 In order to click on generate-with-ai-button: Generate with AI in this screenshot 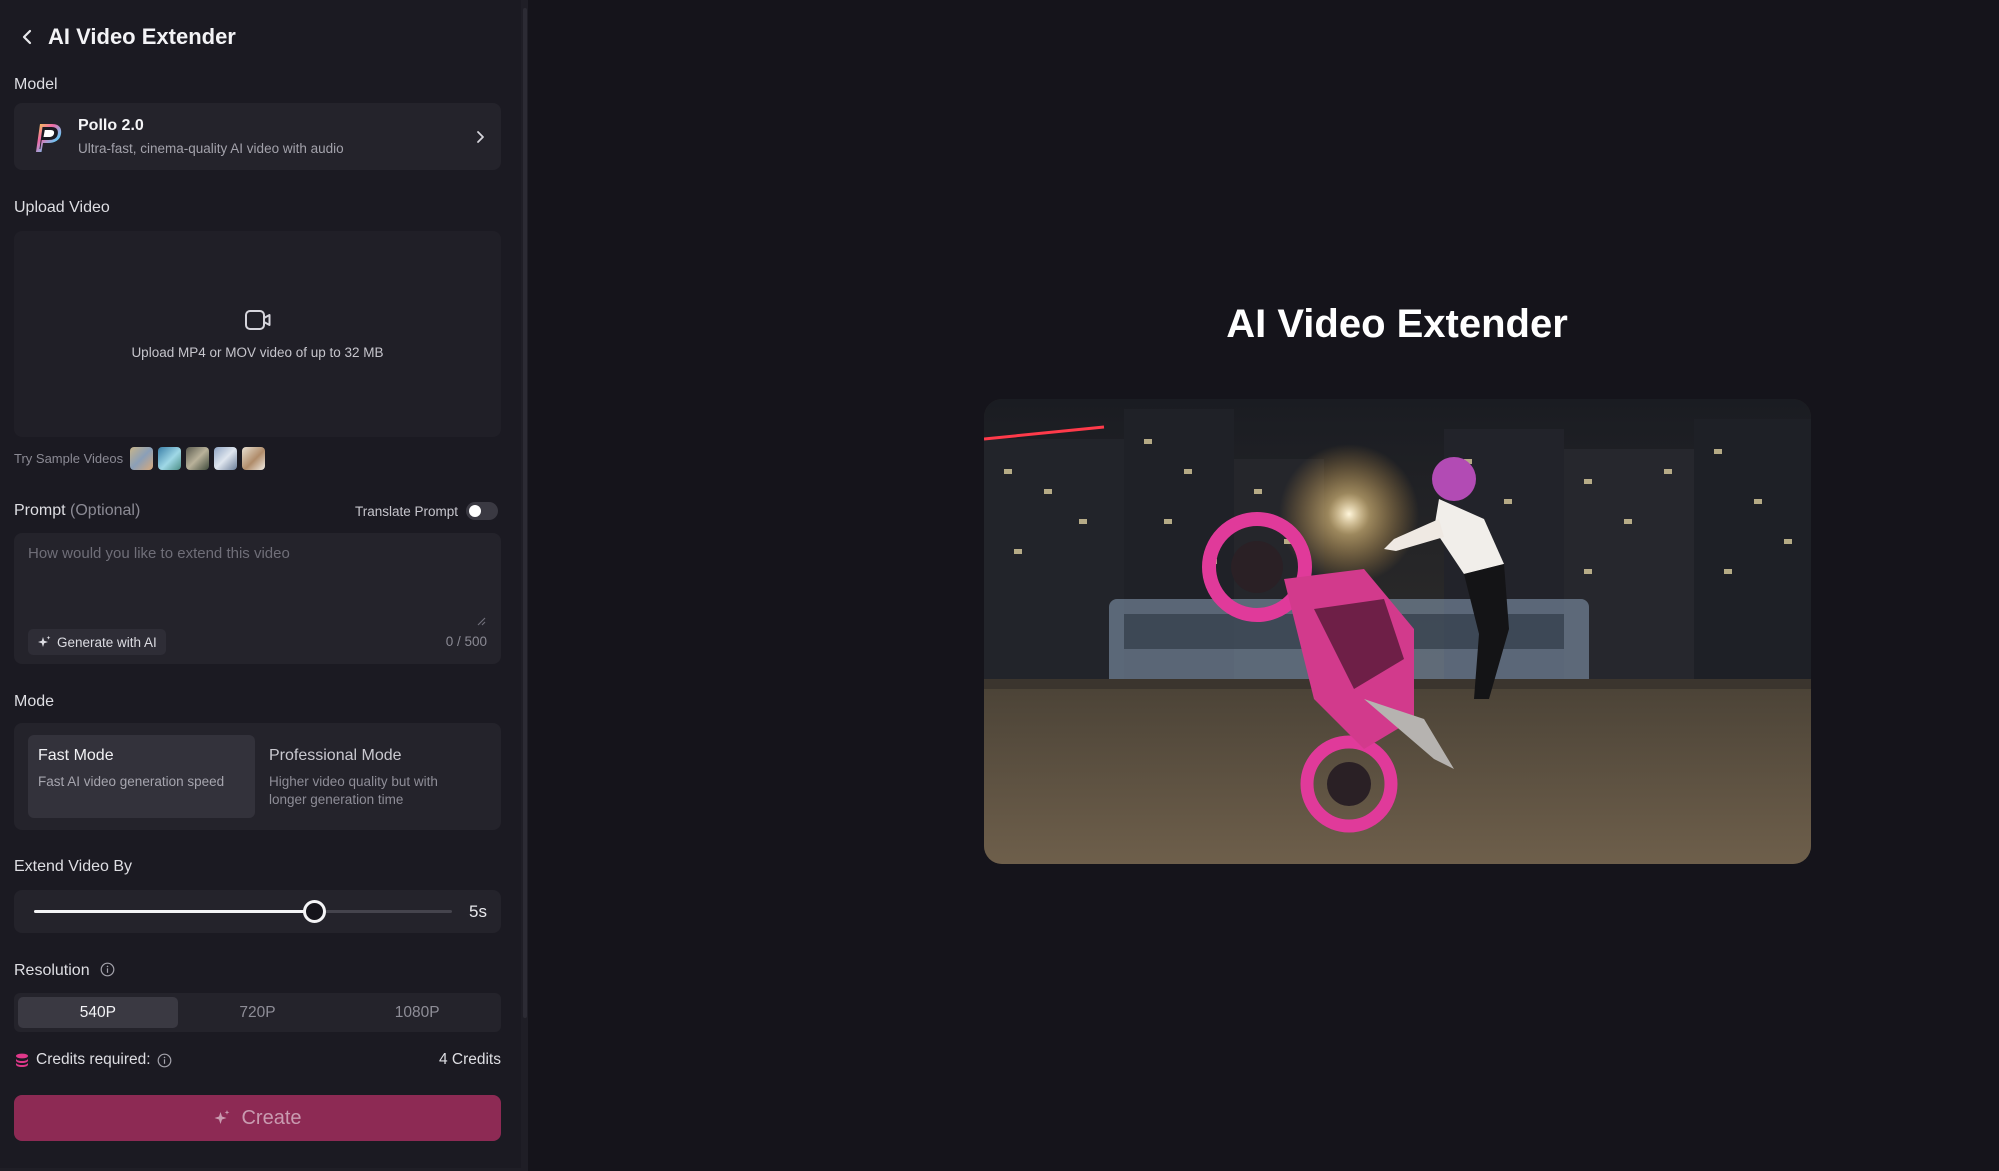, I will do `click(97, 642)`.